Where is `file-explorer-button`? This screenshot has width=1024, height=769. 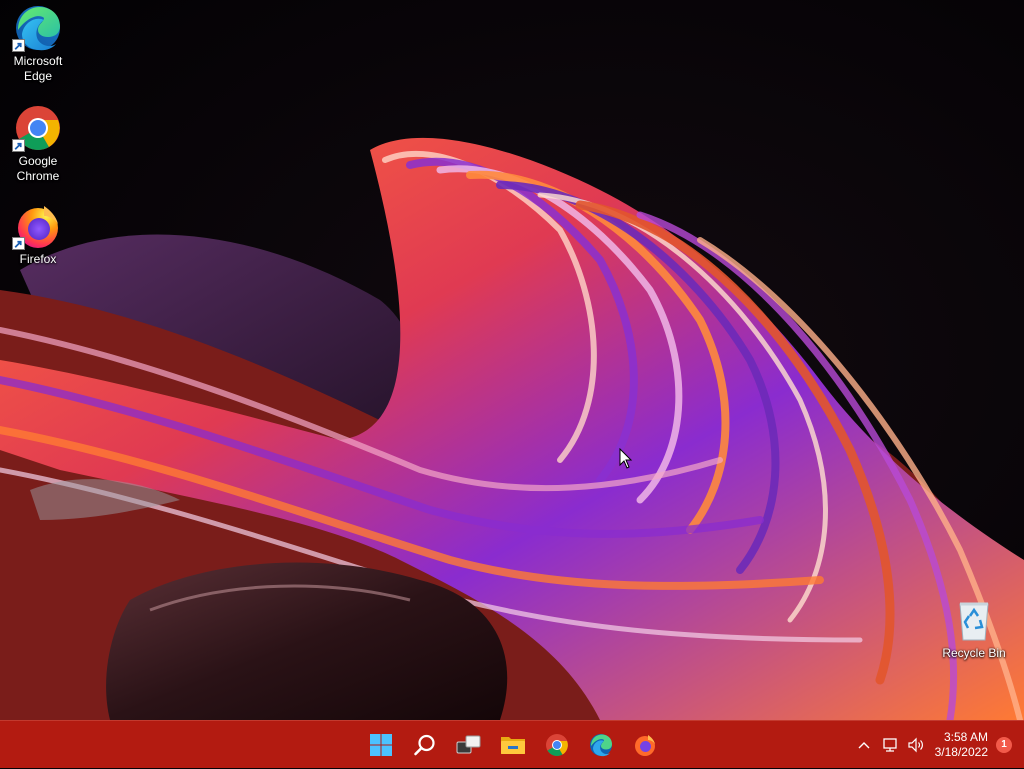
file-explorer-button is located at coordinates (513, 745).